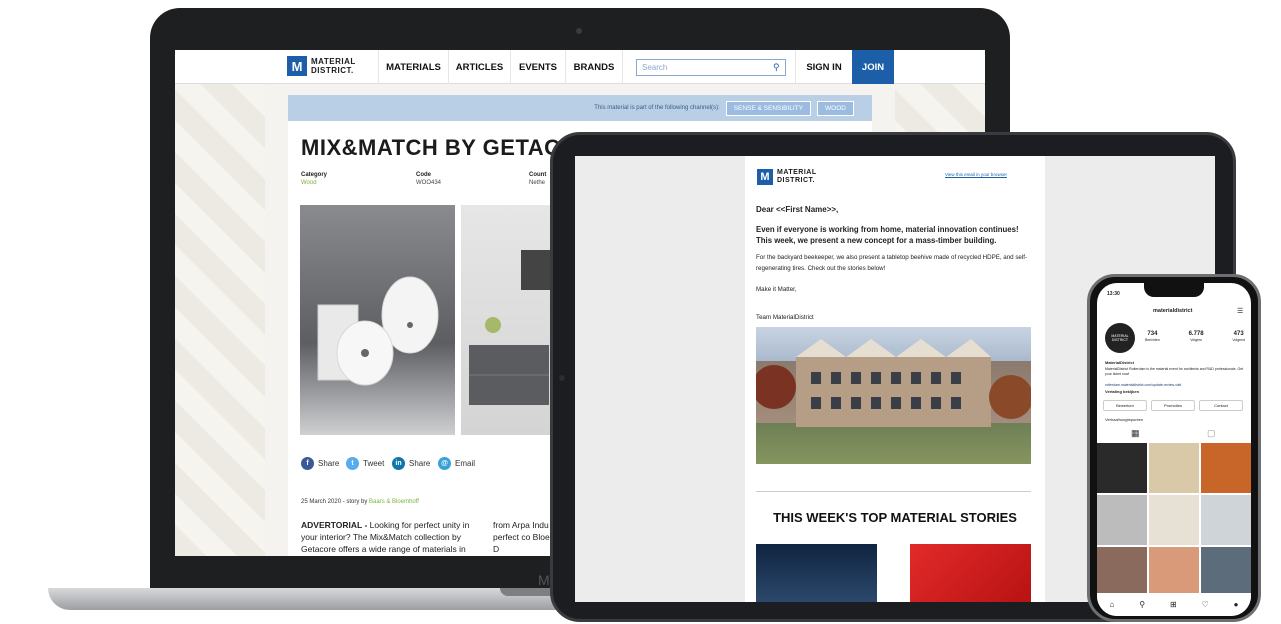 The width and height of the screenshot is (1281, 624). I want to click on channel-pill-sense: SENSE & SENSIBILITY, so click(768, 108).